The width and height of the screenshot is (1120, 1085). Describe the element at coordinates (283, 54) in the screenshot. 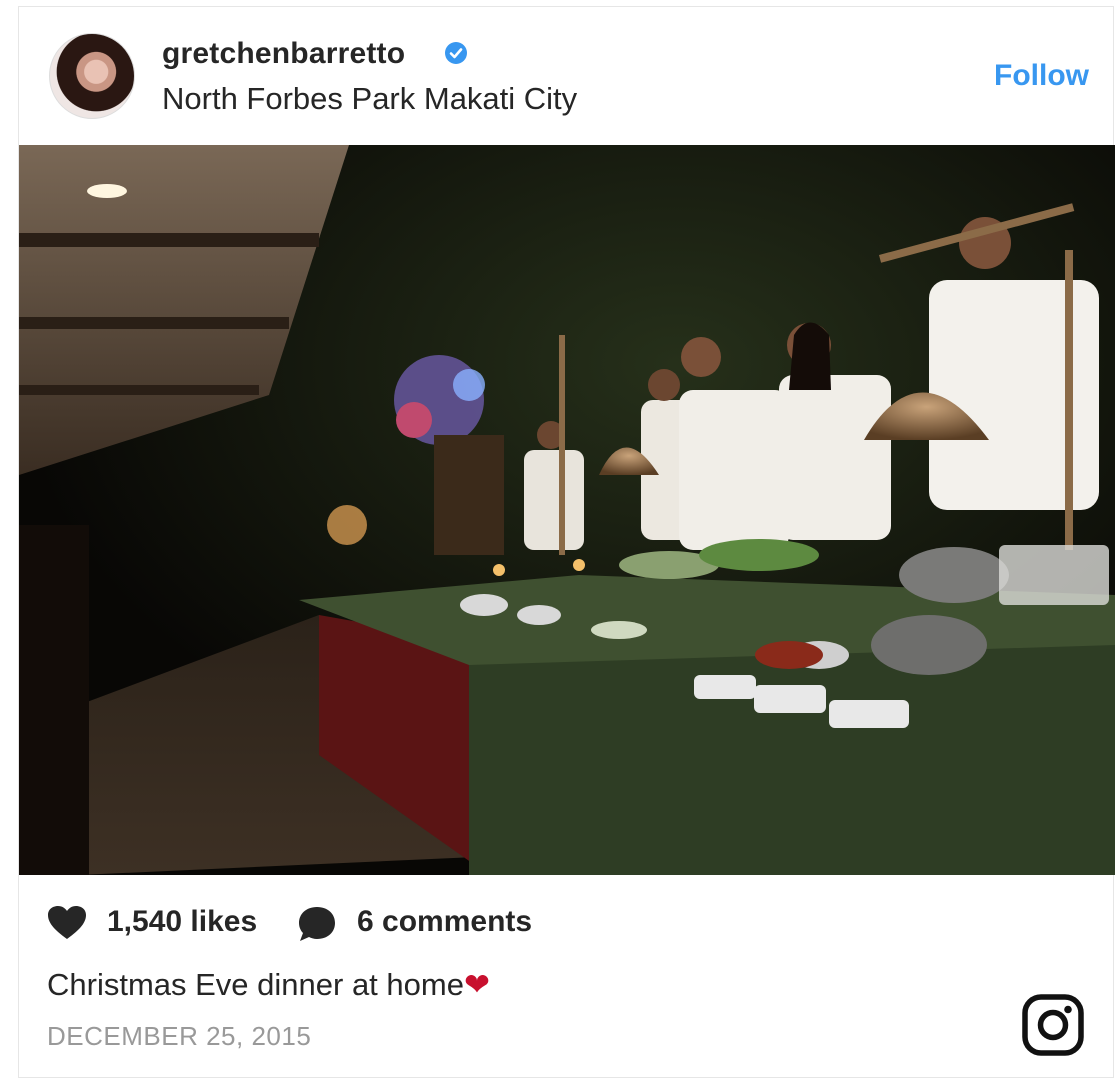

I see `username: gretchenbarretto` at that location.